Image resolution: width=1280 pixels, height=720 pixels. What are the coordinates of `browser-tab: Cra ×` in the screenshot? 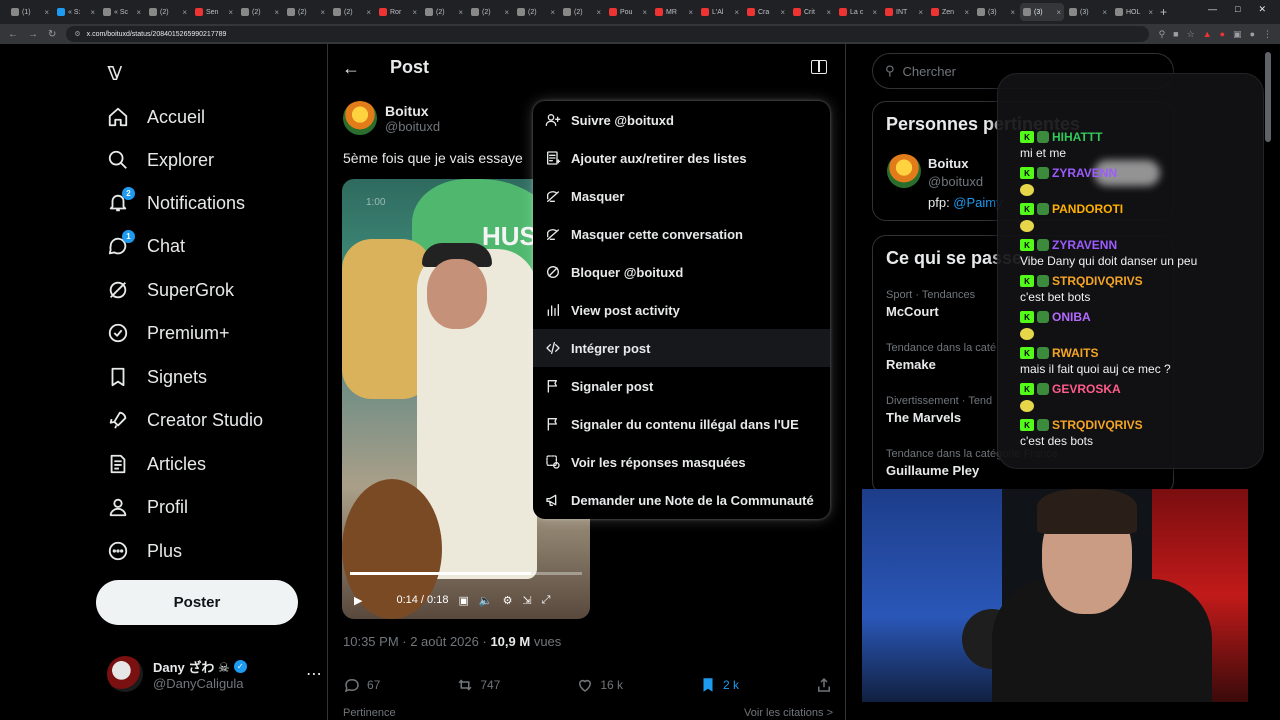 It's located at (766, 12).